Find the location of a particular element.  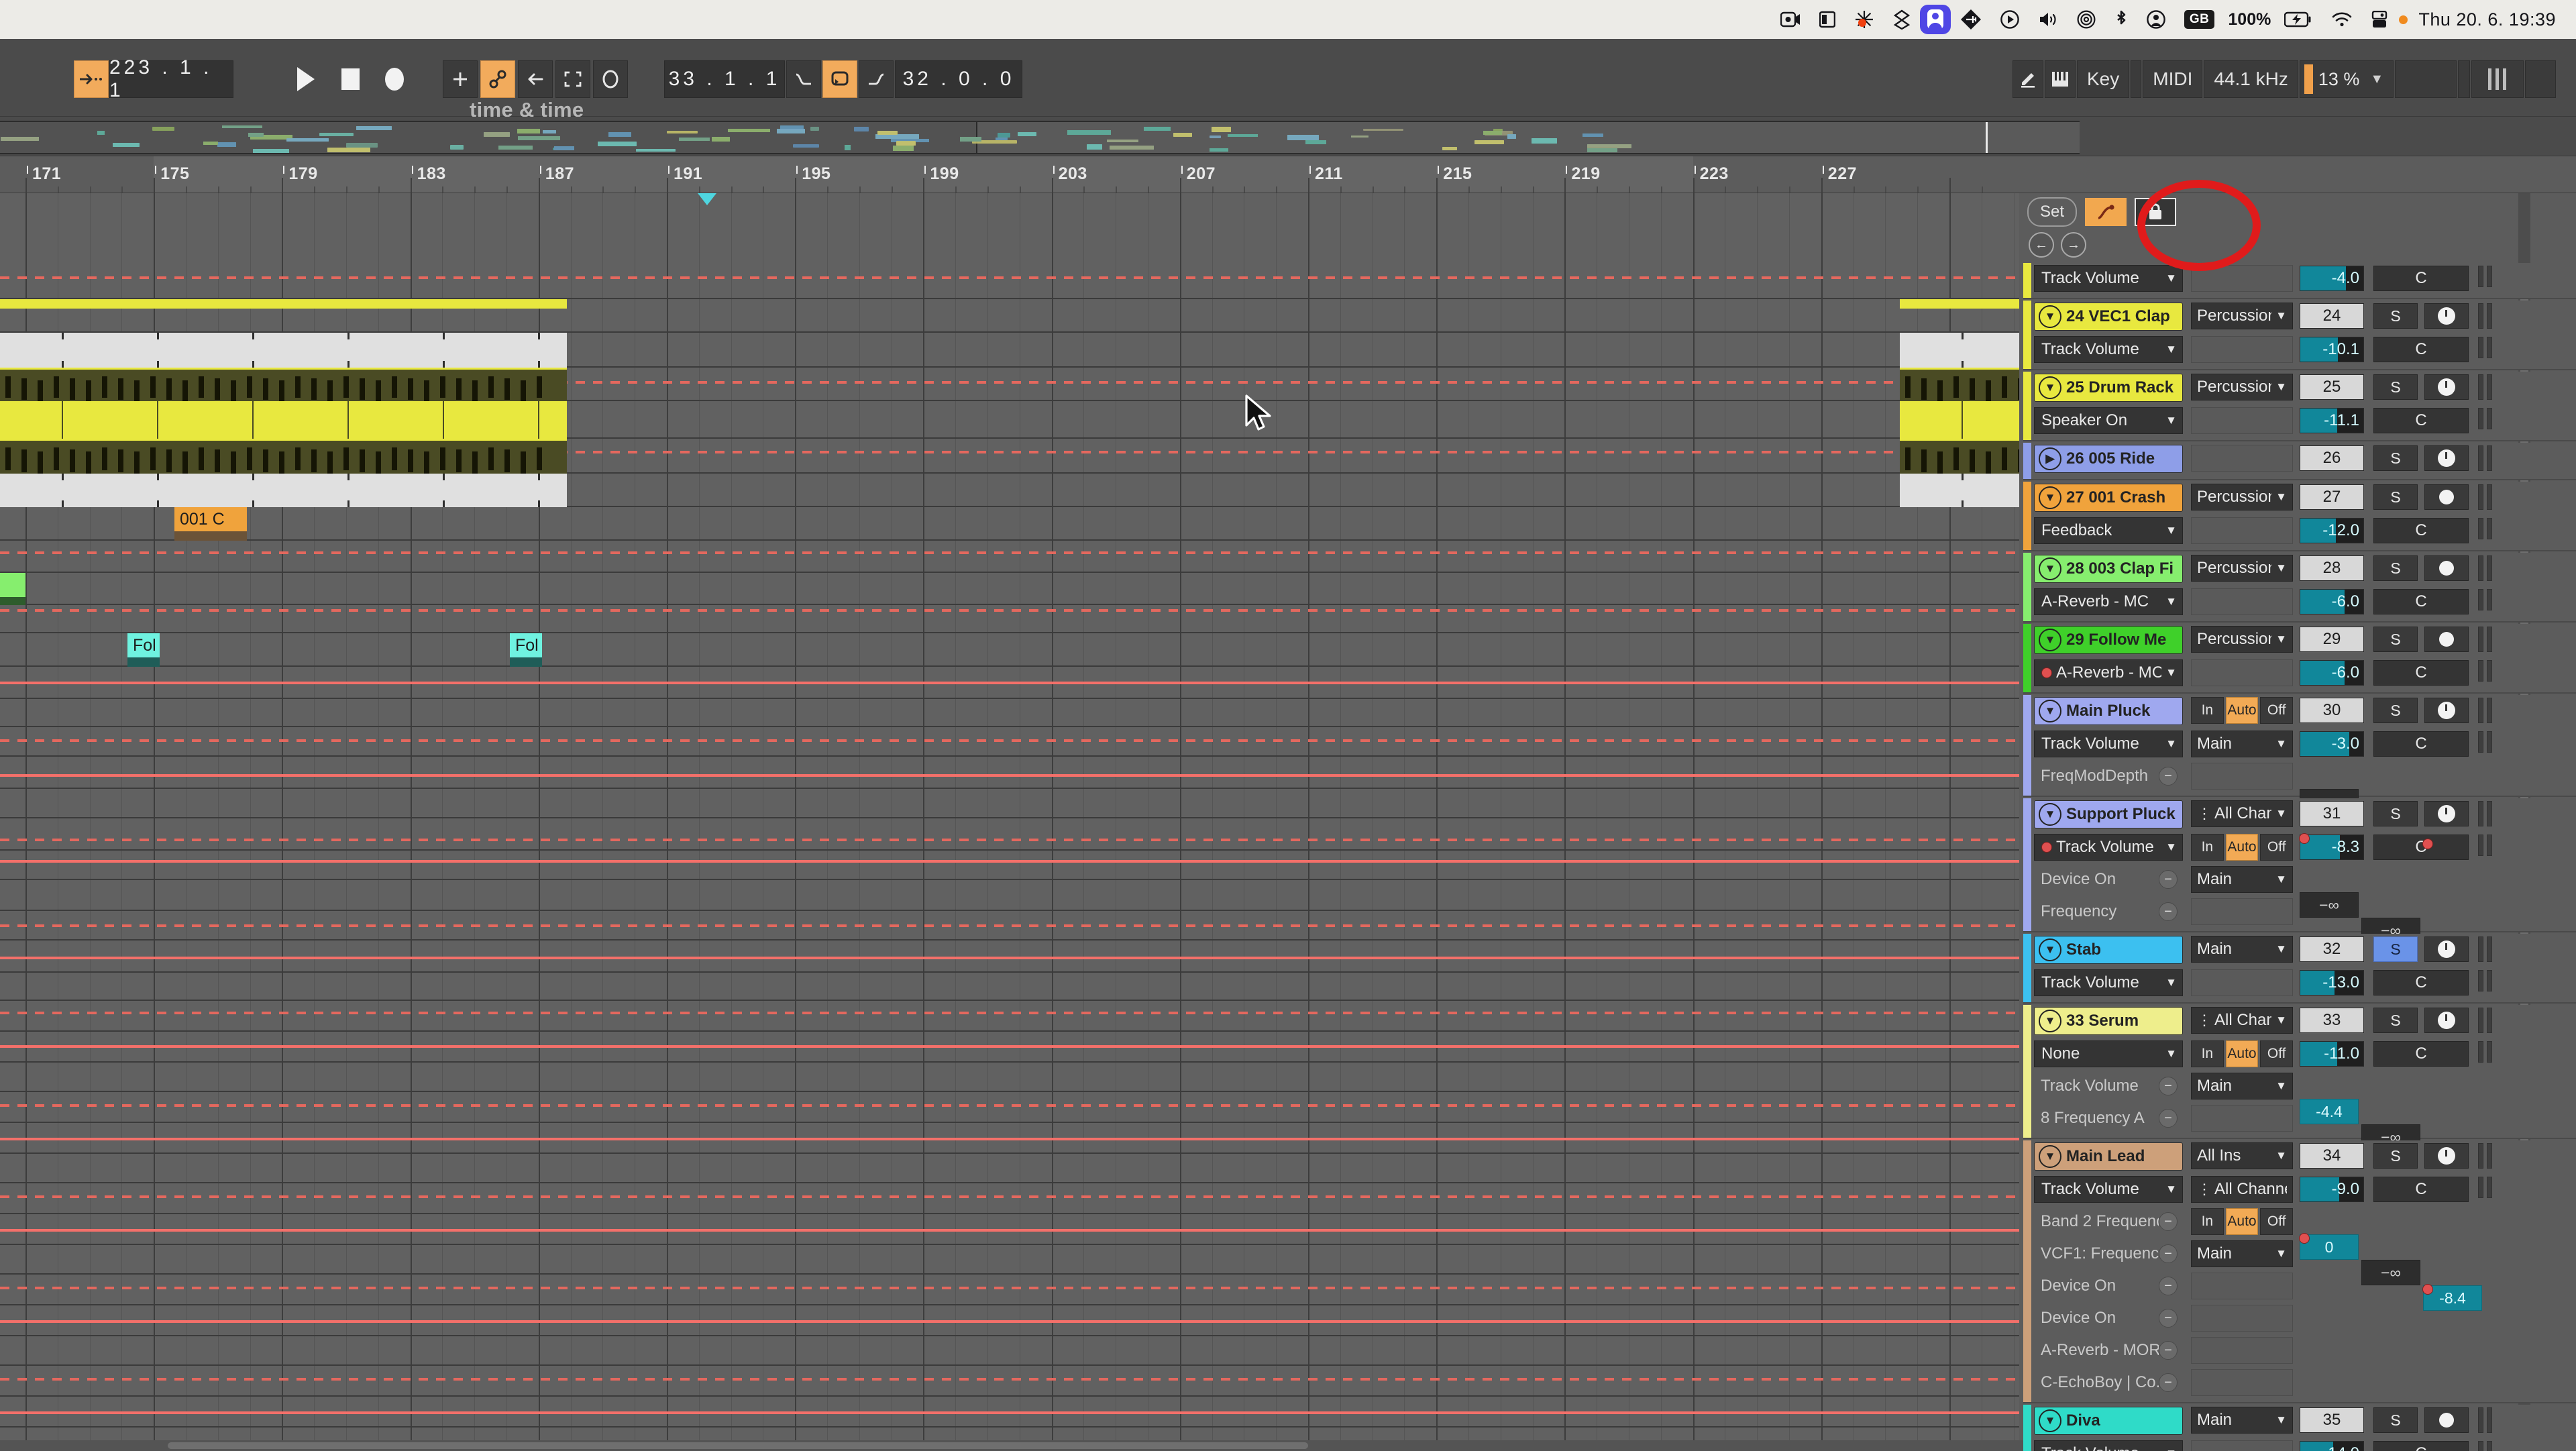

track-volume-display: -10.1 is located at coordinates (2332, 349).